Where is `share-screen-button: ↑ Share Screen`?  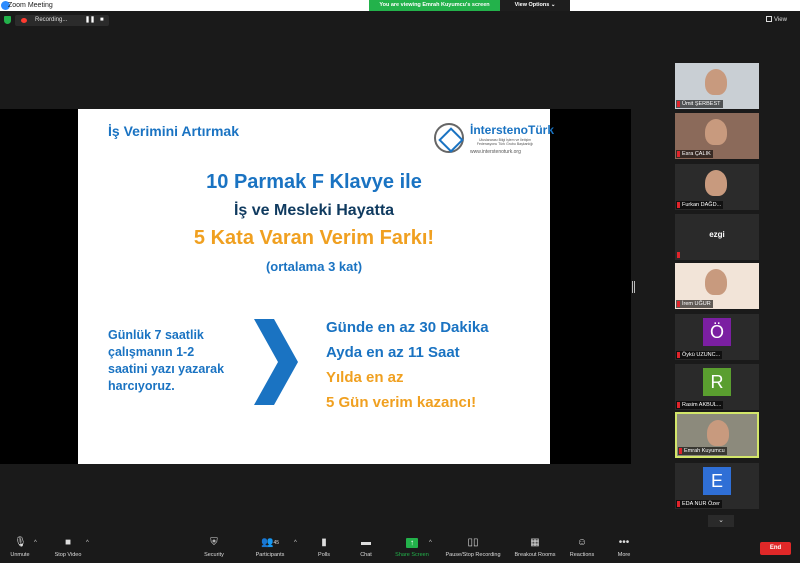 share-screen-button: ↑ Share Screen is located at coordinates (412, 546).